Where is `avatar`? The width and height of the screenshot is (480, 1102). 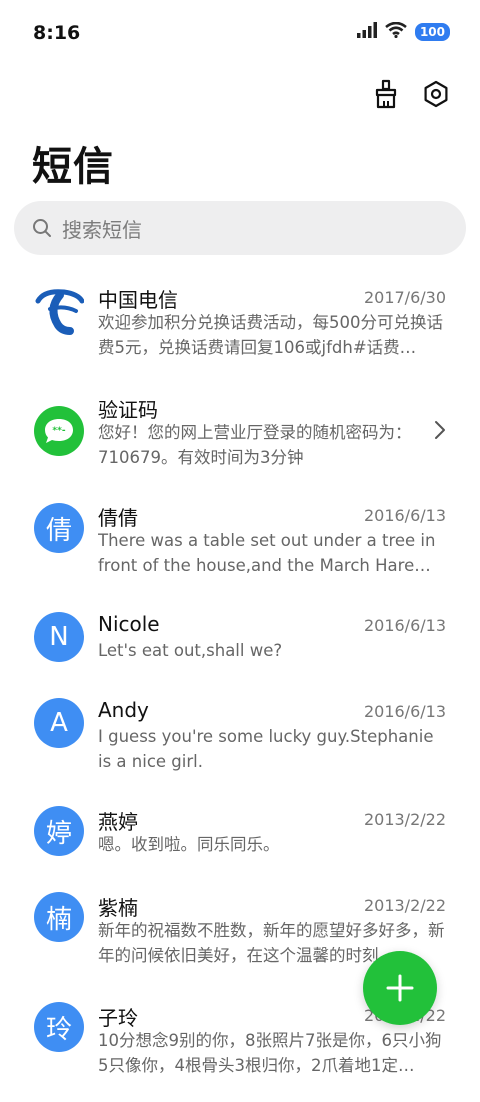
avatar is located at coordinates (59, 310).